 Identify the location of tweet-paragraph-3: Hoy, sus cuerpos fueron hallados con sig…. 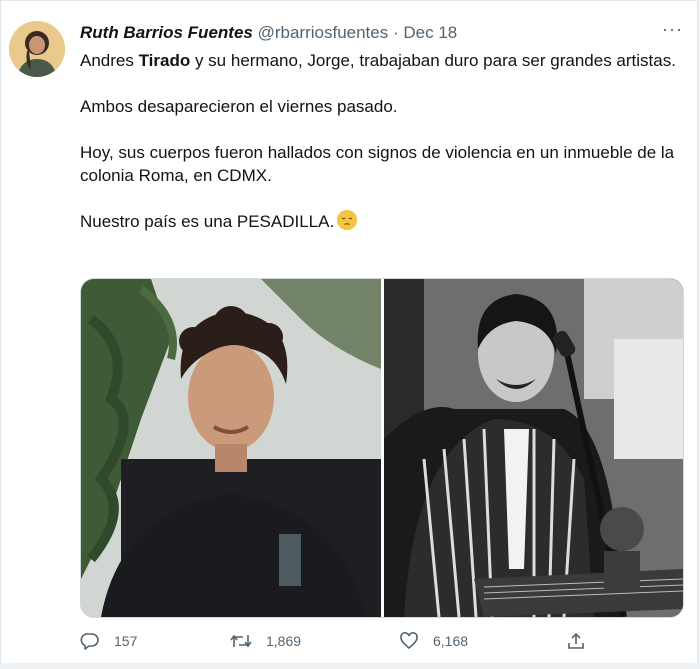
(377, 164).